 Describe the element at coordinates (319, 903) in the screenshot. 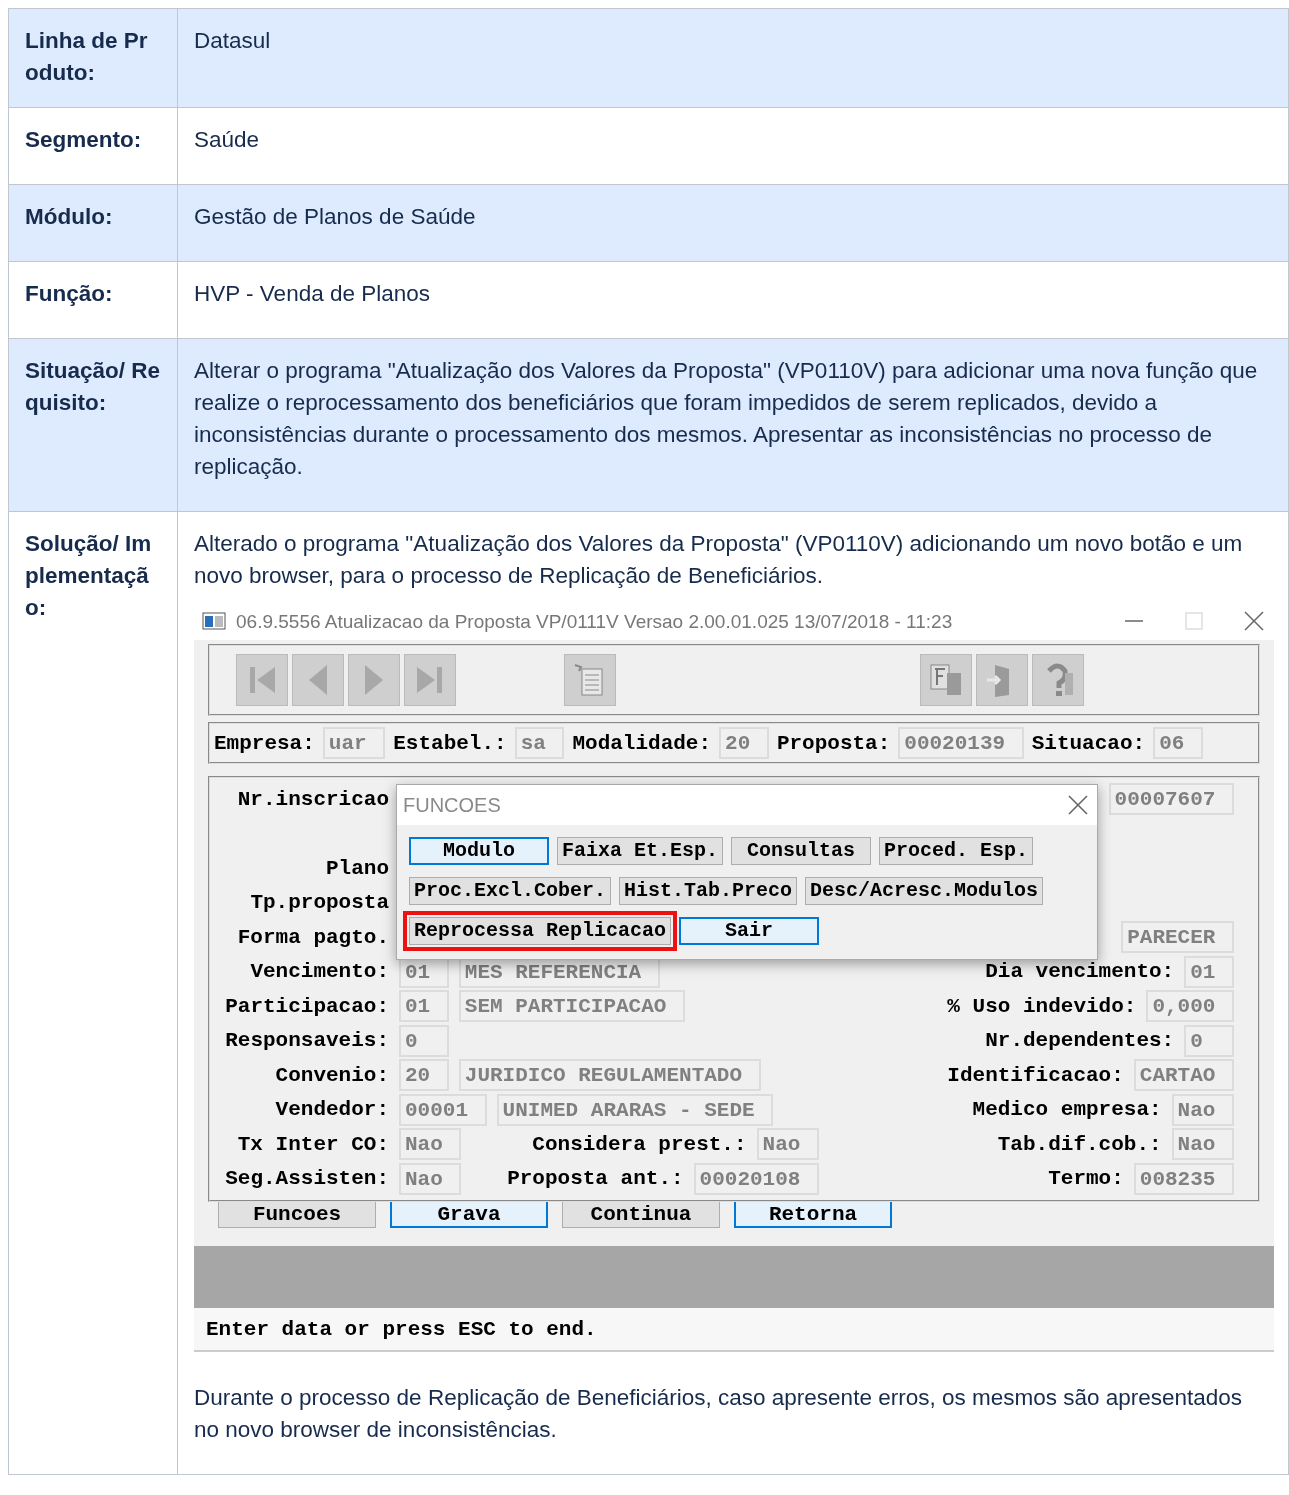

I see `field-label: Tp.proposta` at that location.